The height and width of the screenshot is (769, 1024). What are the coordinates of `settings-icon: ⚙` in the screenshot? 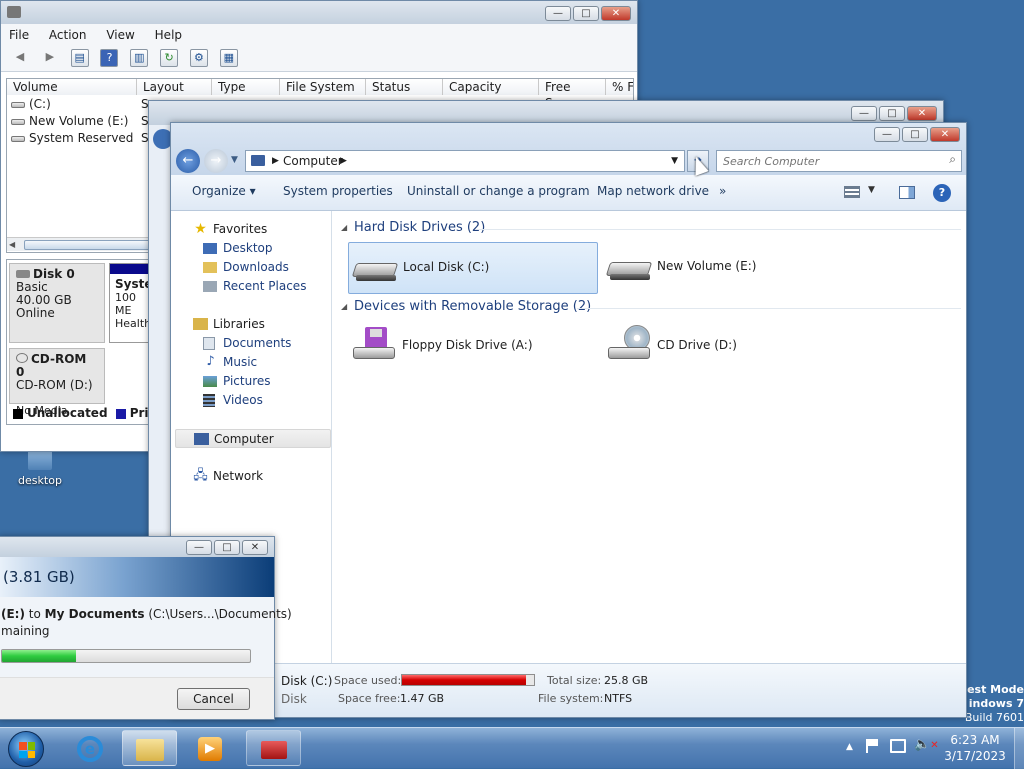 It's located at (198, 58).